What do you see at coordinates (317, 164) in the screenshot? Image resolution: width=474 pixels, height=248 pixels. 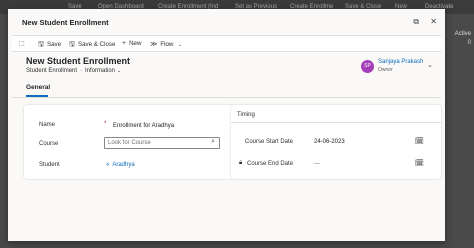 I see `course-end-date-field: ---` at bounding box center [317, 164].